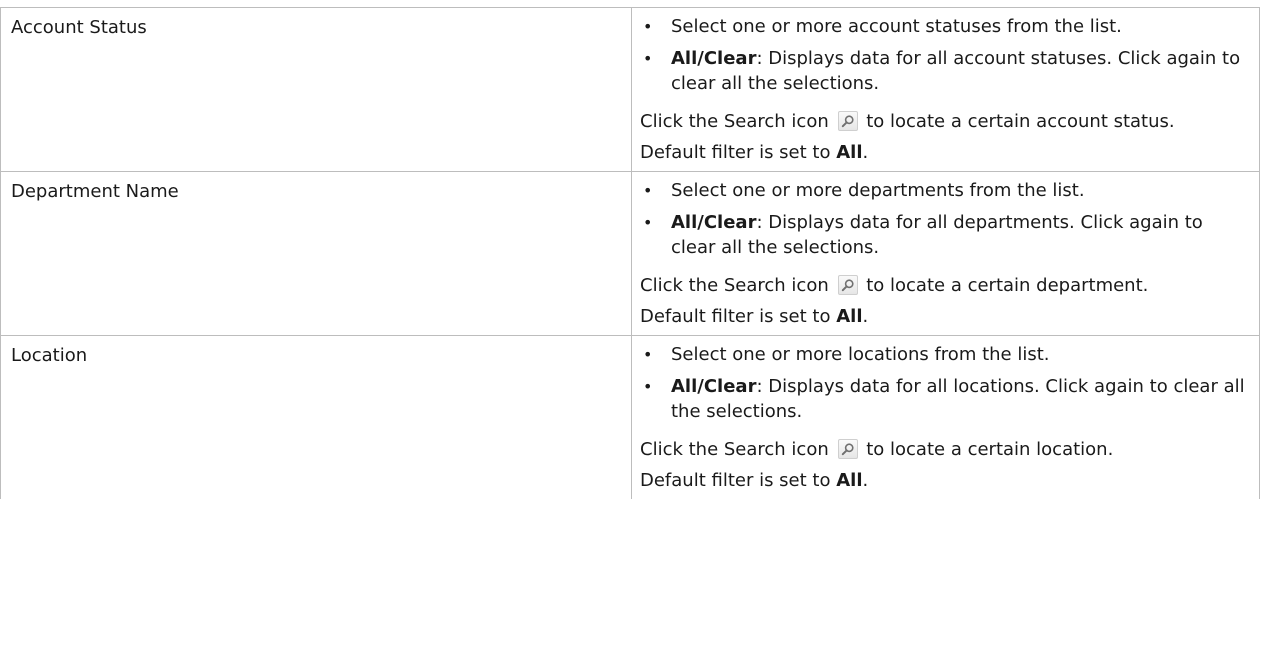  I want to click on filter-name-cell: Location, so click(316, 417).